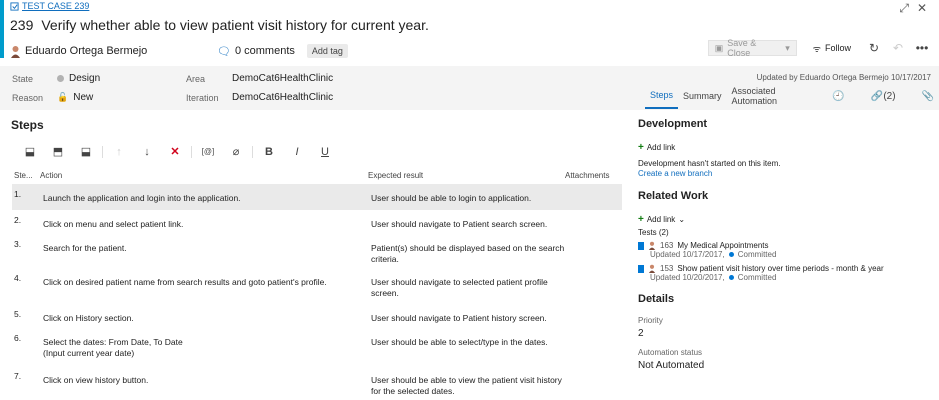 This screenshot has height=400, width=939. What do you see at coordinates (147, 152) in the screenshot?
I see `move-down-icon: ↓` at bounding box center [147, 152].